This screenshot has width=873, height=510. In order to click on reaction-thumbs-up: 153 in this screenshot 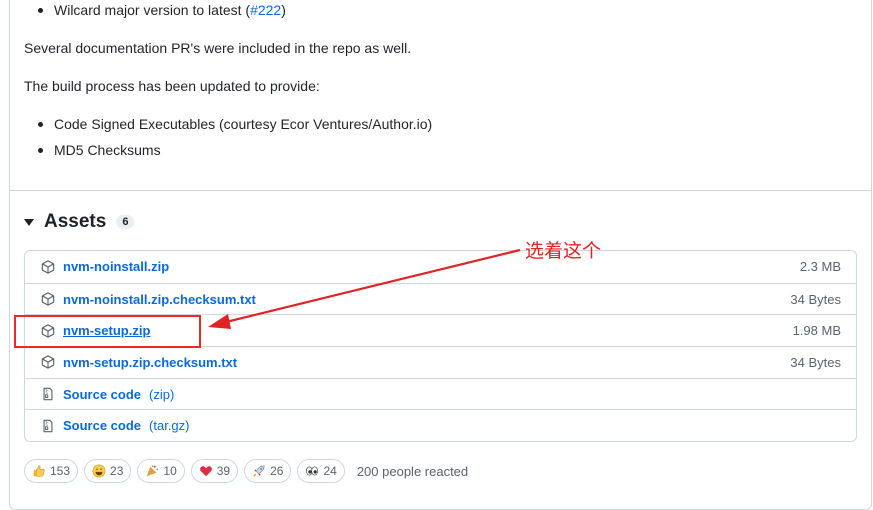, I will do `click(51, 471)`.